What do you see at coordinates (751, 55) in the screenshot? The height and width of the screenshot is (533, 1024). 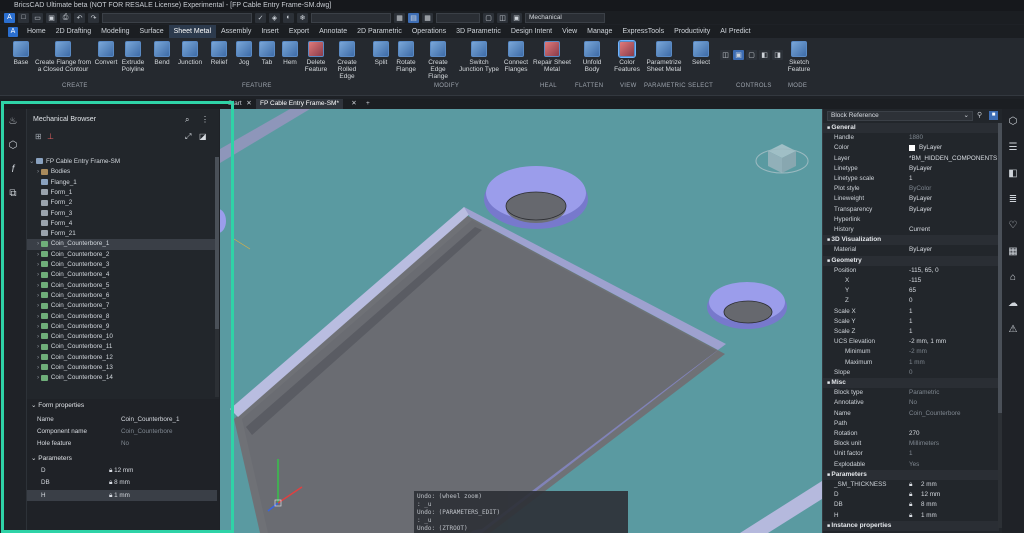 I see `control-icon-3: ▢` at bounding box center [751, 55].